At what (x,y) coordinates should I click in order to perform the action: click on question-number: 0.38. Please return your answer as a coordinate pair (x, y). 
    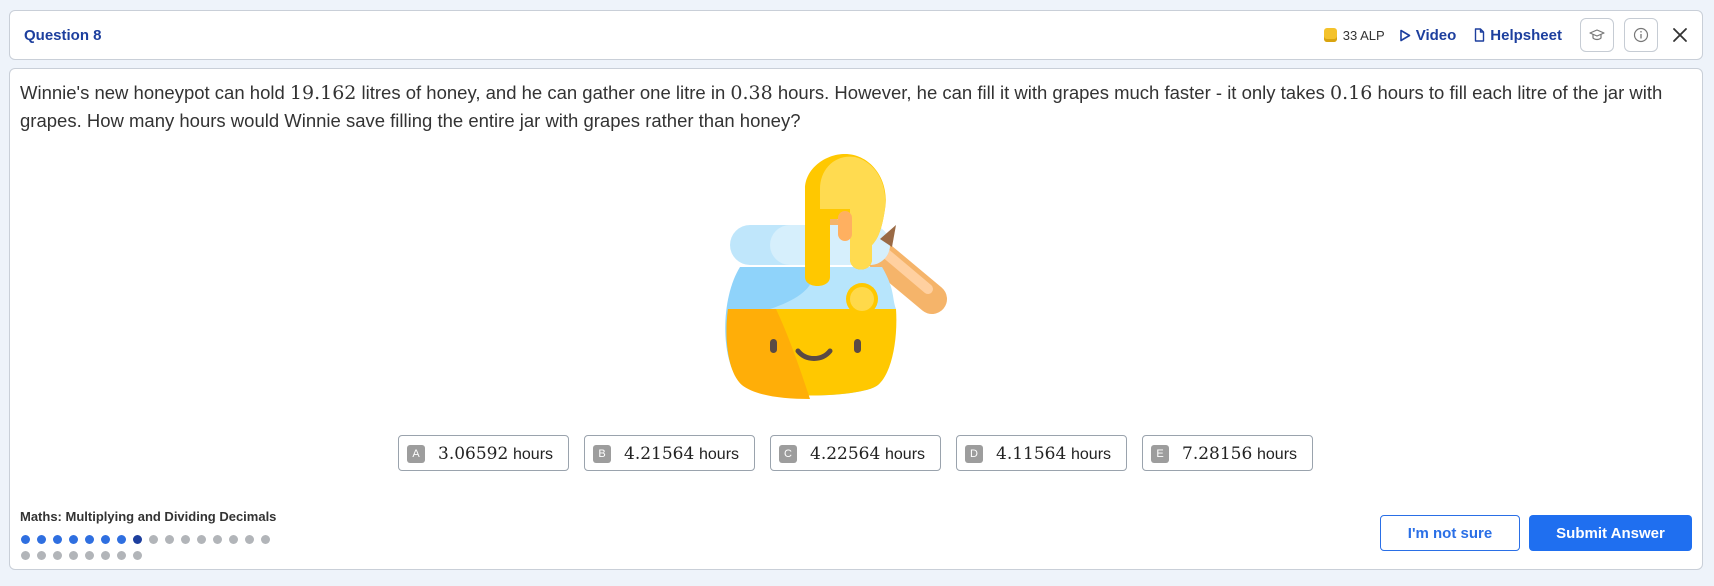
    Looking at the image, I should click on (751, 93).